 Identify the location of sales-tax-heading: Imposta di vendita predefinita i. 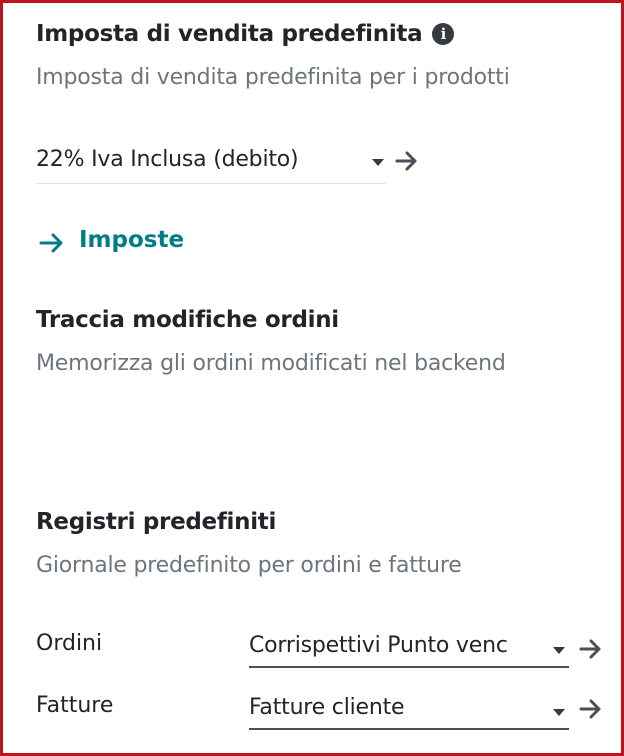
(245, 34).